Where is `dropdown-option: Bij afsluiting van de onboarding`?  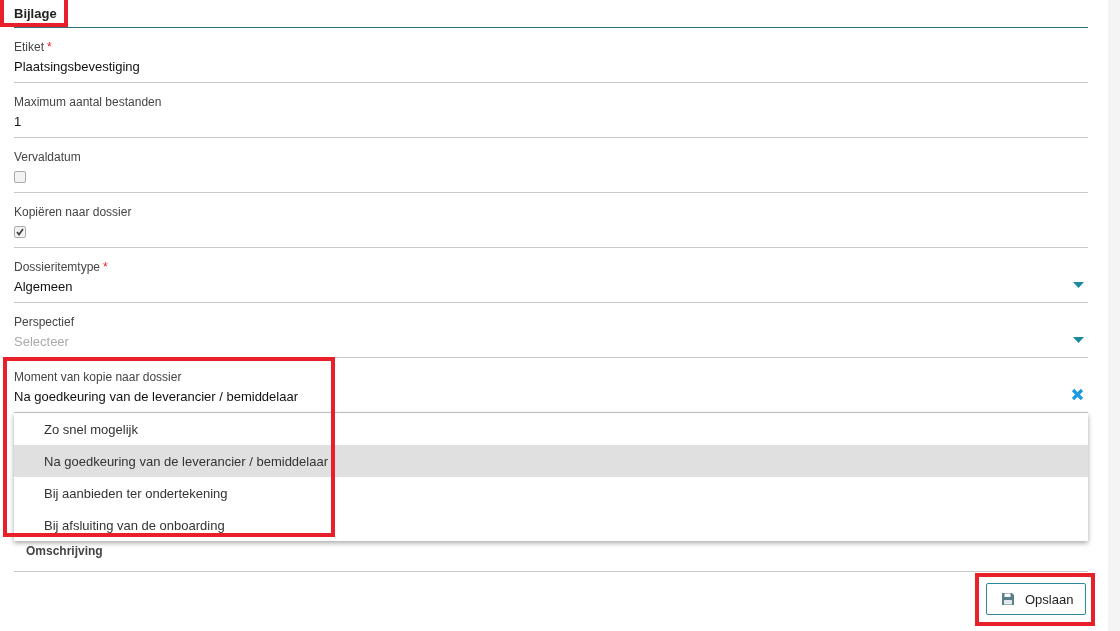 dropdown-option: Bij afsluiting van de onboarding is located at coordinates (551, 525).